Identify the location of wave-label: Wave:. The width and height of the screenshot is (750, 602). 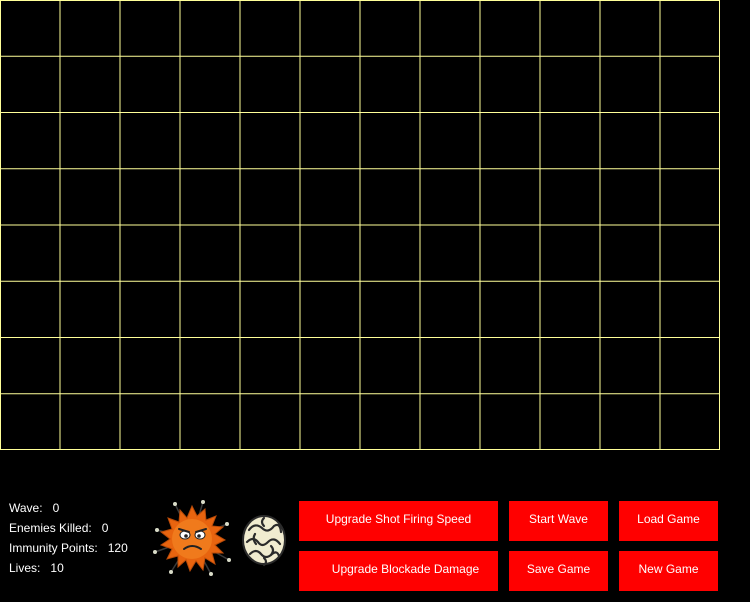
(26, 508).